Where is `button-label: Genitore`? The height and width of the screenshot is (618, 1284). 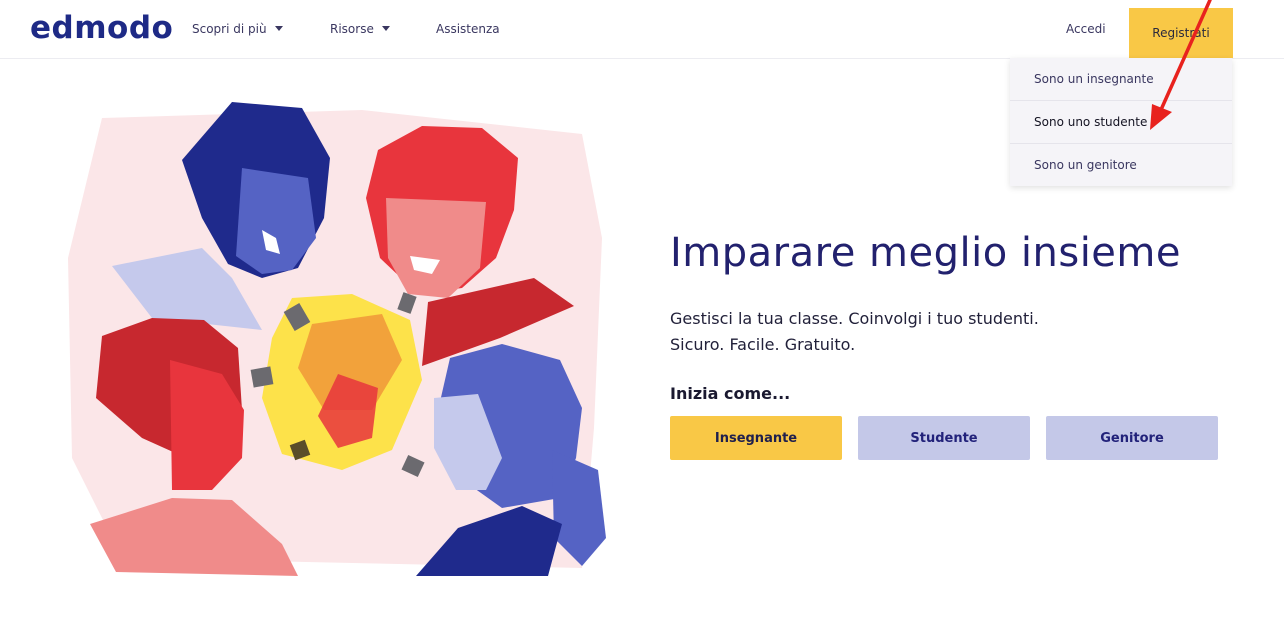
button-label: Genitore is located at coordinates (1132, 438).